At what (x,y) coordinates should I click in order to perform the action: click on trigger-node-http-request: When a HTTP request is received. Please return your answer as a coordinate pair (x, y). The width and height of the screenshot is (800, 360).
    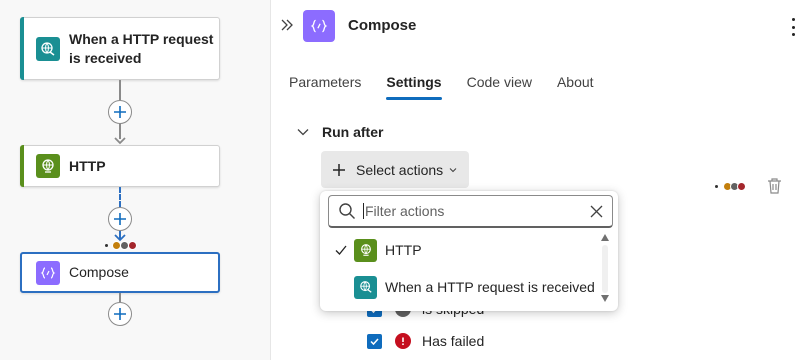
    Looking at the image, I should click on (120, 48).